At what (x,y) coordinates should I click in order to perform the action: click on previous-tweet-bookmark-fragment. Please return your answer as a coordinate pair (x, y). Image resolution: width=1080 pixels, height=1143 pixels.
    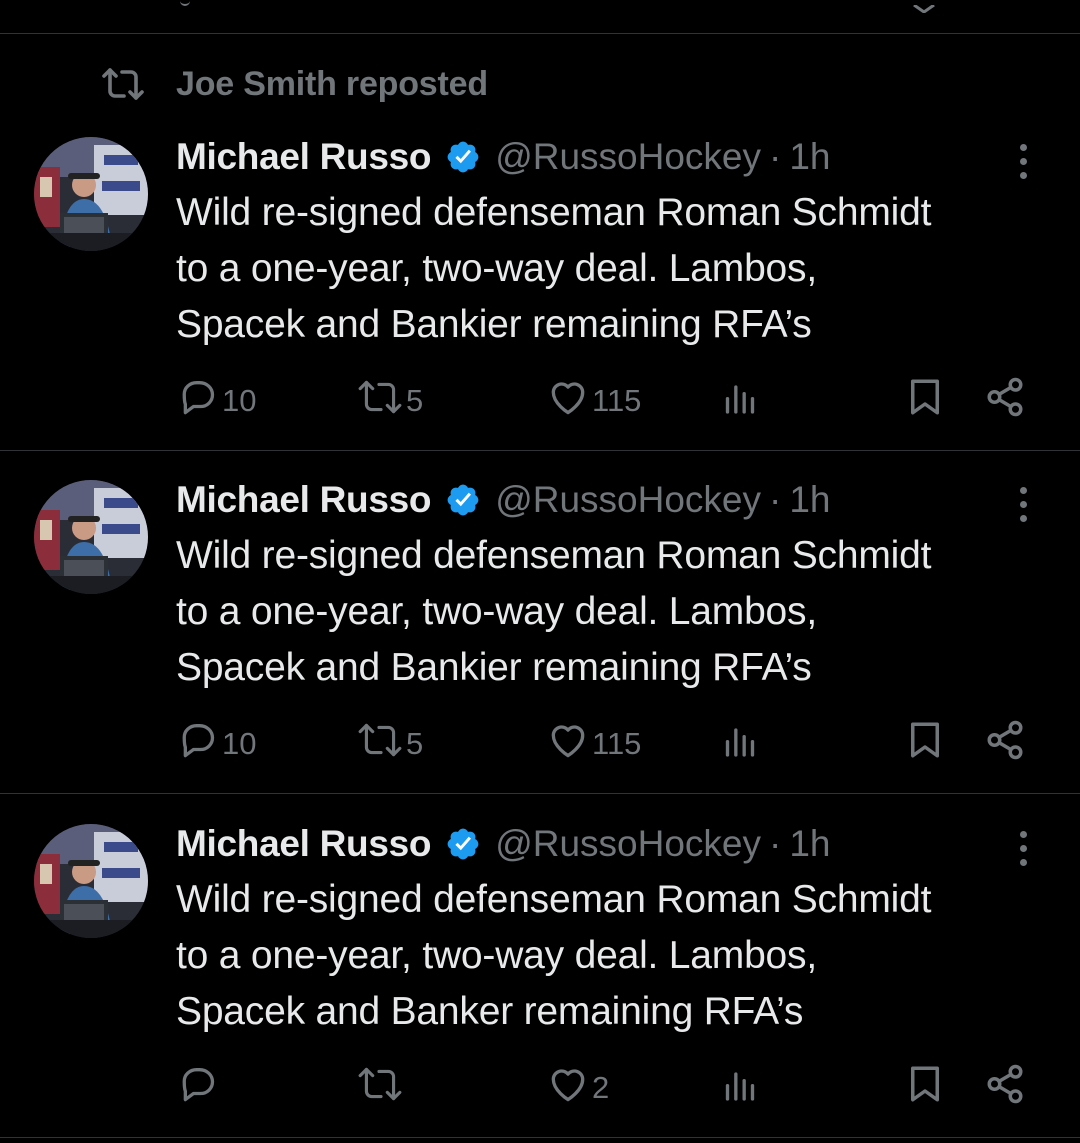
    Looking at the image, I should click on (927, 7).